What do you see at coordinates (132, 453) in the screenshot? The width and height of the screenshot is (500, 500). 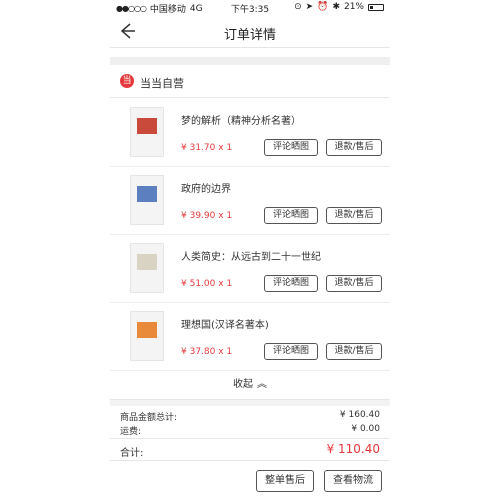 I see `order-total-label: 合计:` at bounding box center [132, 453].